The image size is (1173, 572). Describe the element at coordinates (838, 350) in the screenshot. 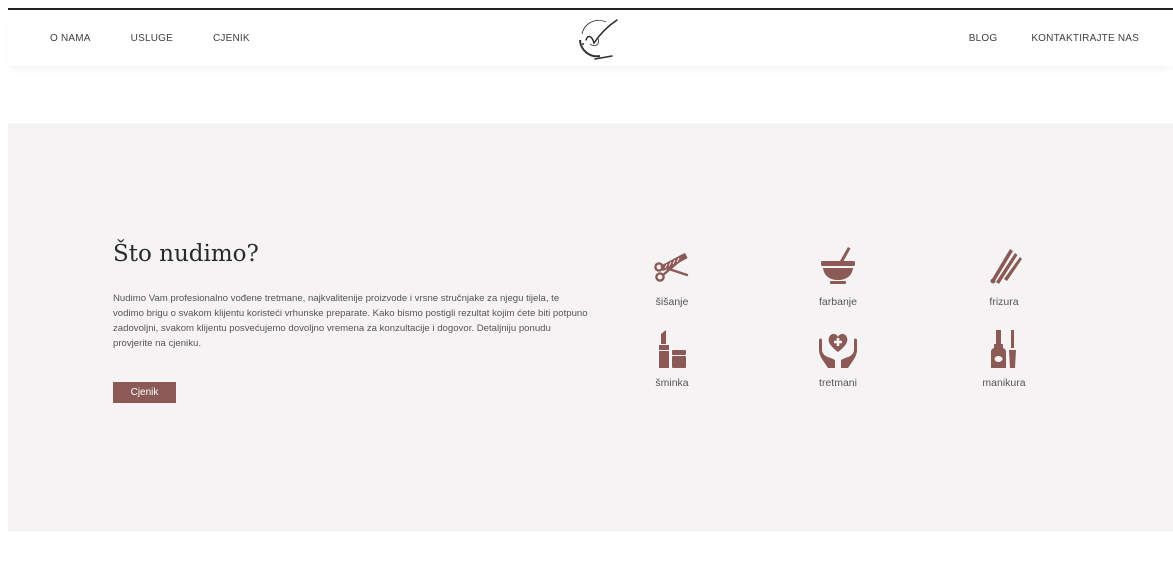

I see `hands-heart-icon` at that location.